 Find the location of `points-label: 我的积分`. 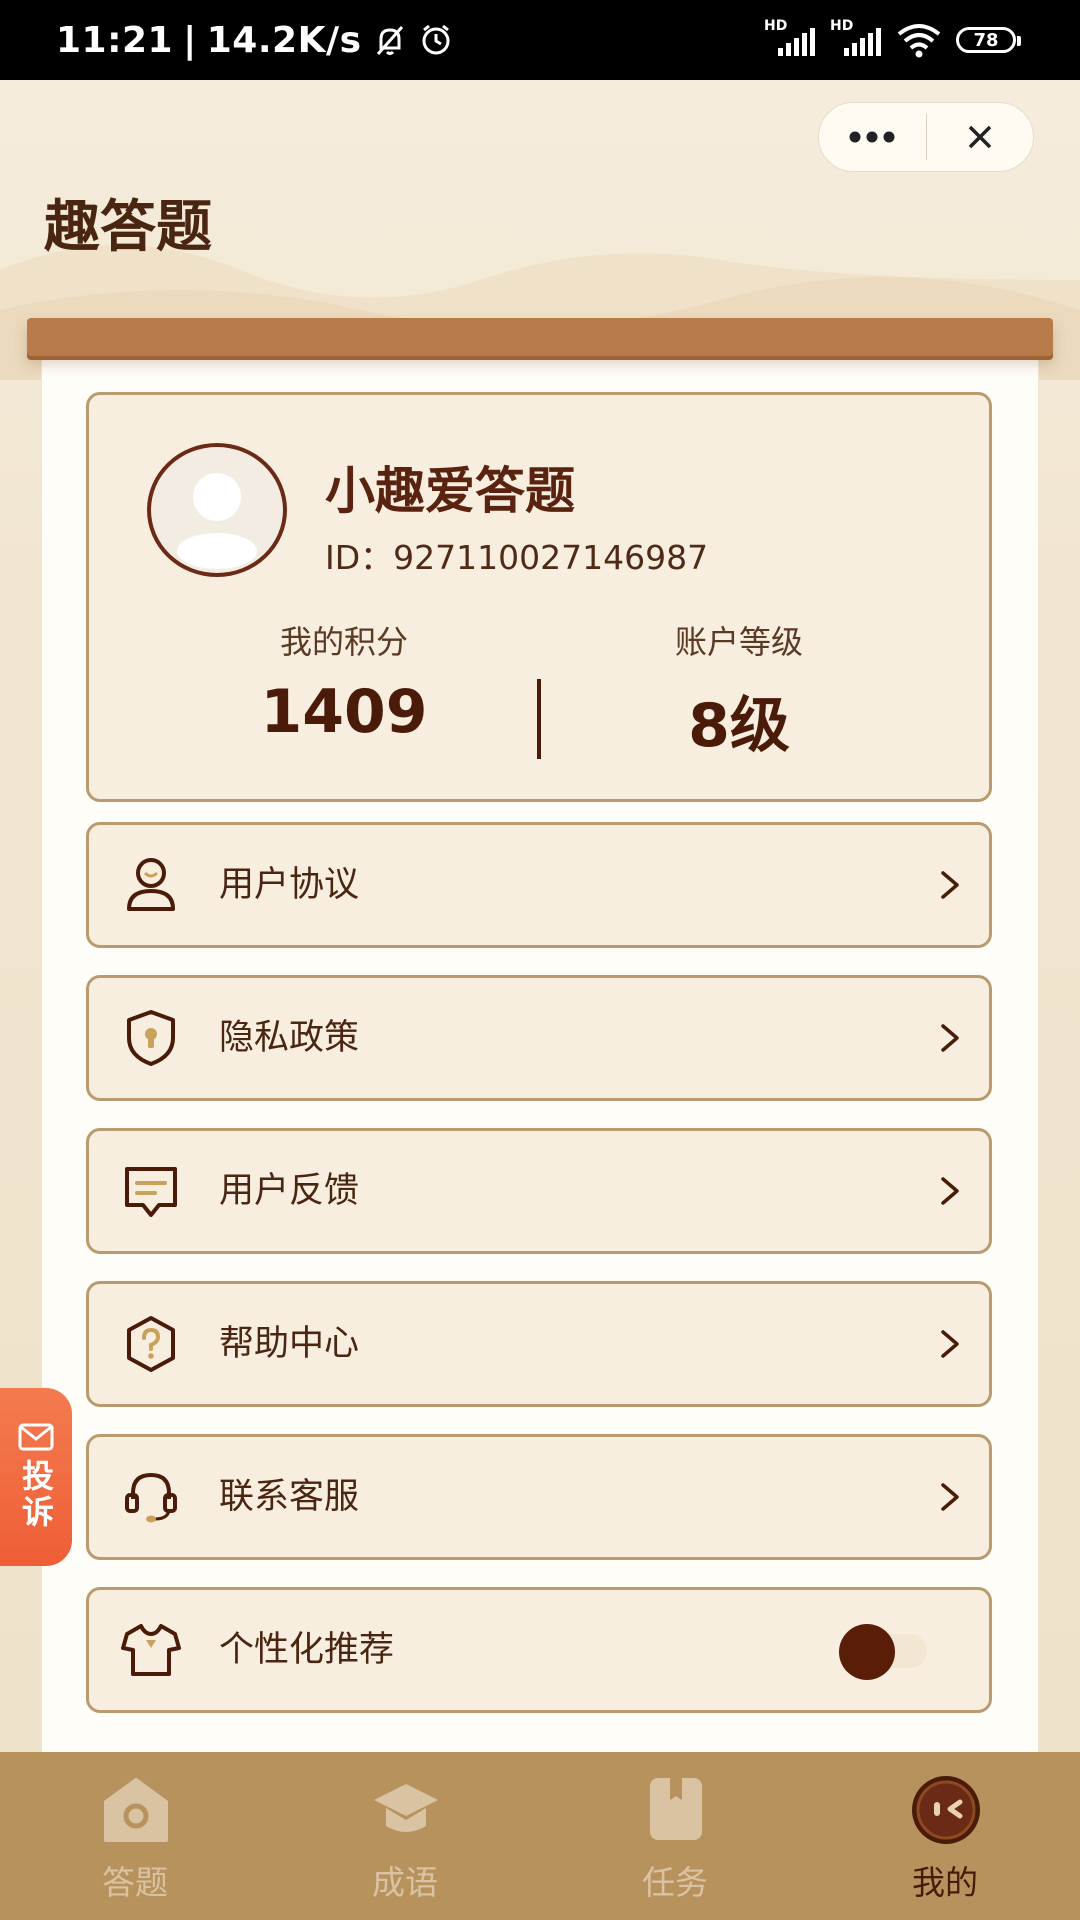

points-label: 我的积分 is located at coordinates (343, 642).